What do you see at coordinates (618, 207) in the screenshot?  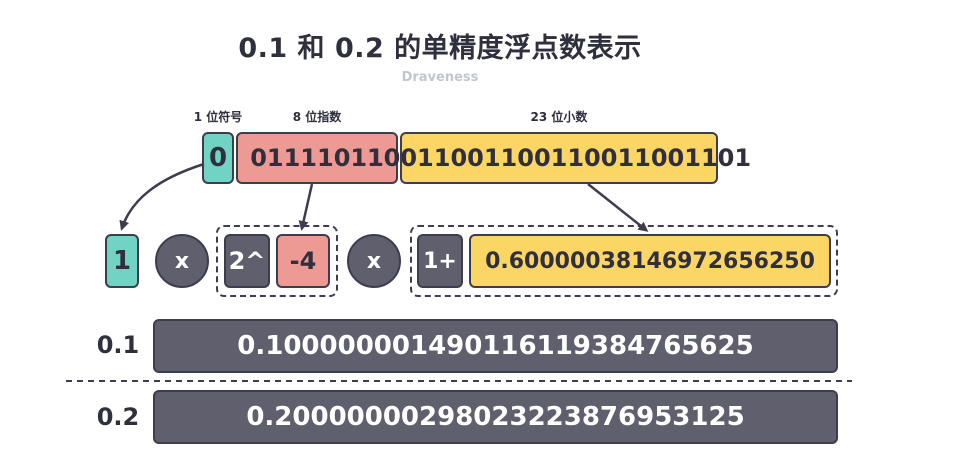 I see `arrow-fraction-to-mantissa` at bounding box center [618, 207].